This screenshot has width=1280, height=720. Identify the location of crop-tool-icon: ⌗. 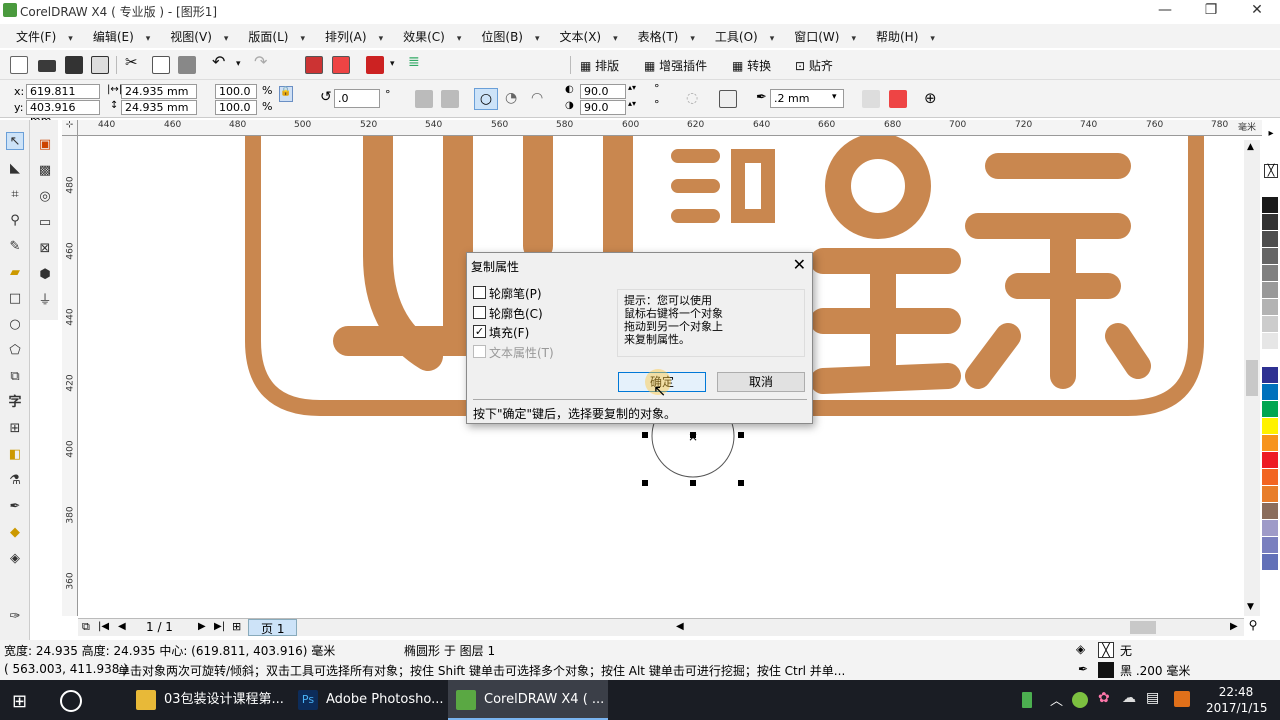
(15, 195).